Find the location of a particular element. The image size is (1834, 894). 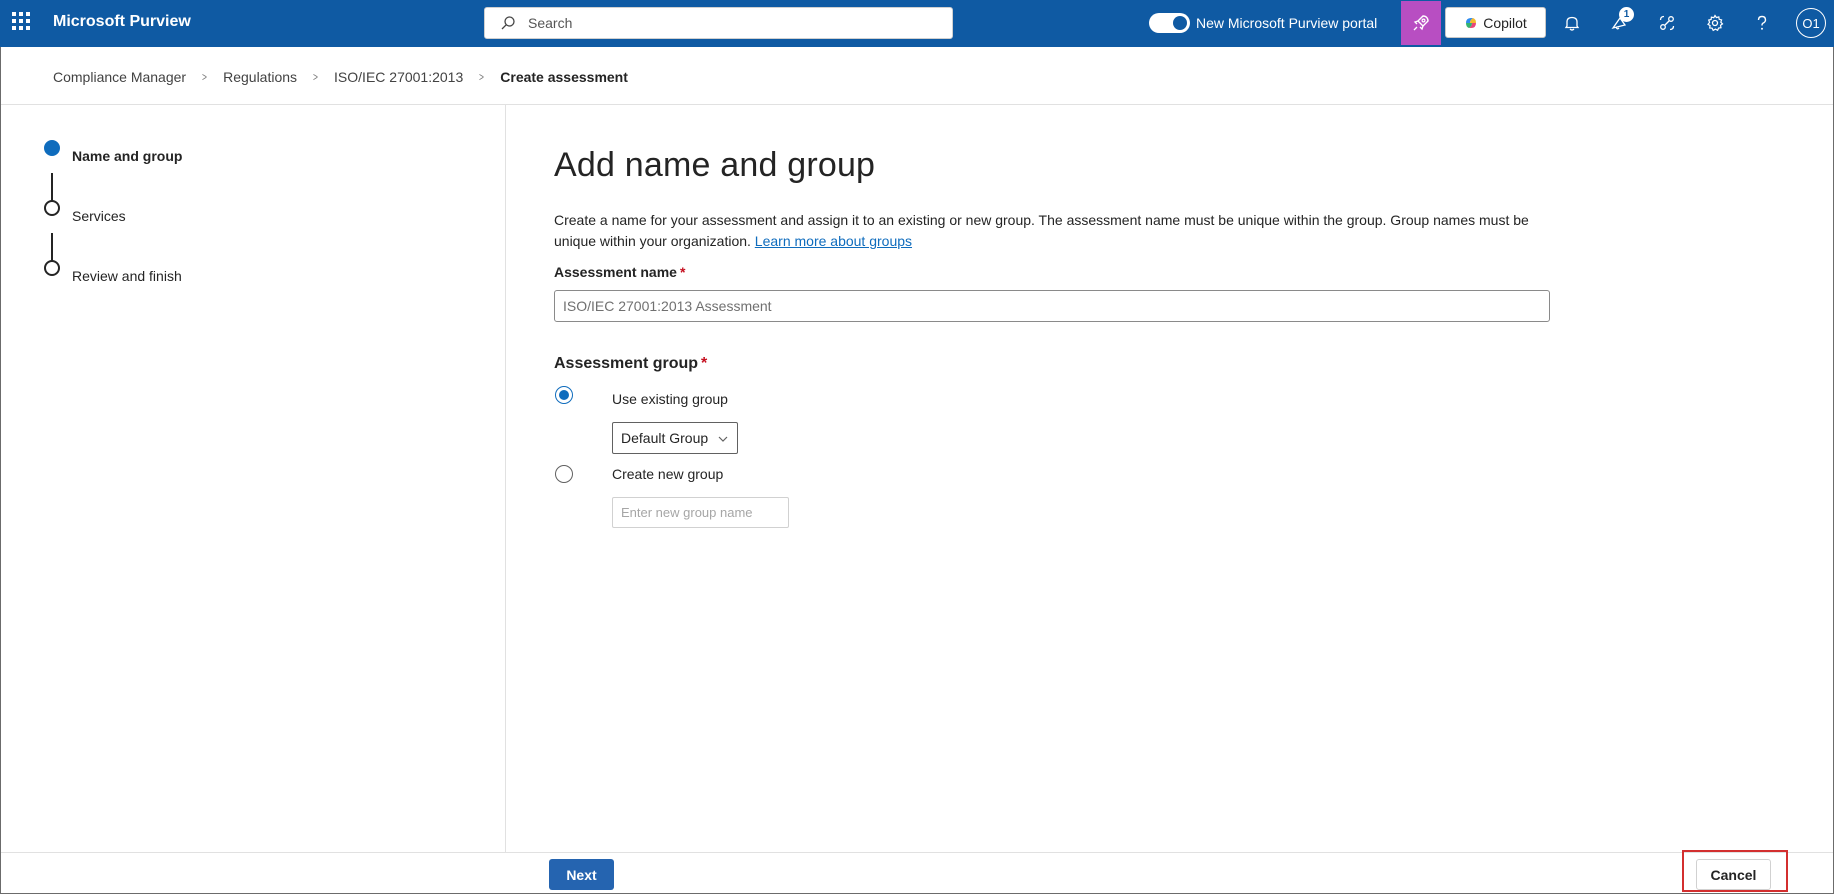

existing-group-dropdown: Default Group is located at coordinates (675, 438).